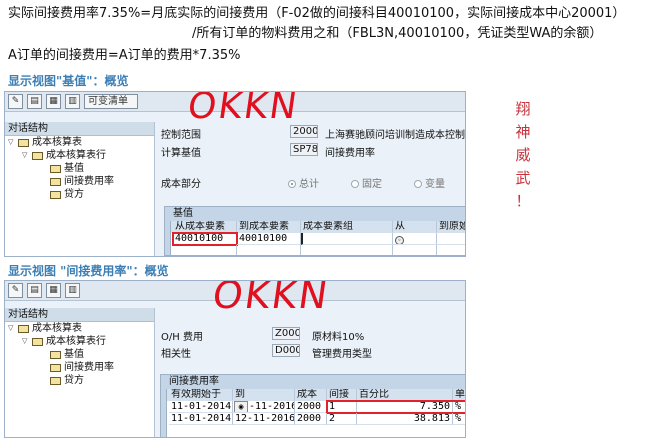 Image resolution: width=649 pixels, height=438 pixels. What do you see at coordinates (451, 239) in the screenshot?
I see `to-origin-cell` at bounding box center [451, 239].